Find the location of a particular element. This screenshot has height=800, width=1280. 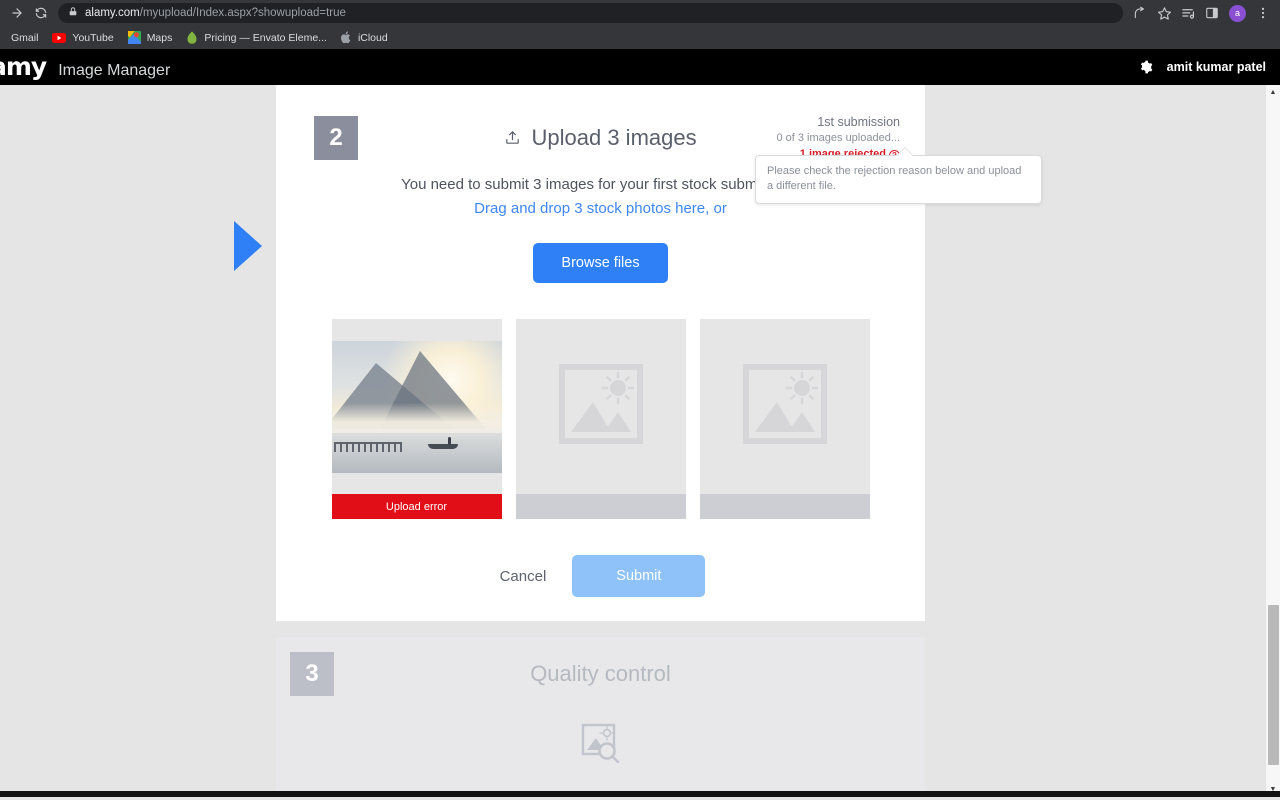

url-domain: alamy.com is located at coordinates (112, 13).